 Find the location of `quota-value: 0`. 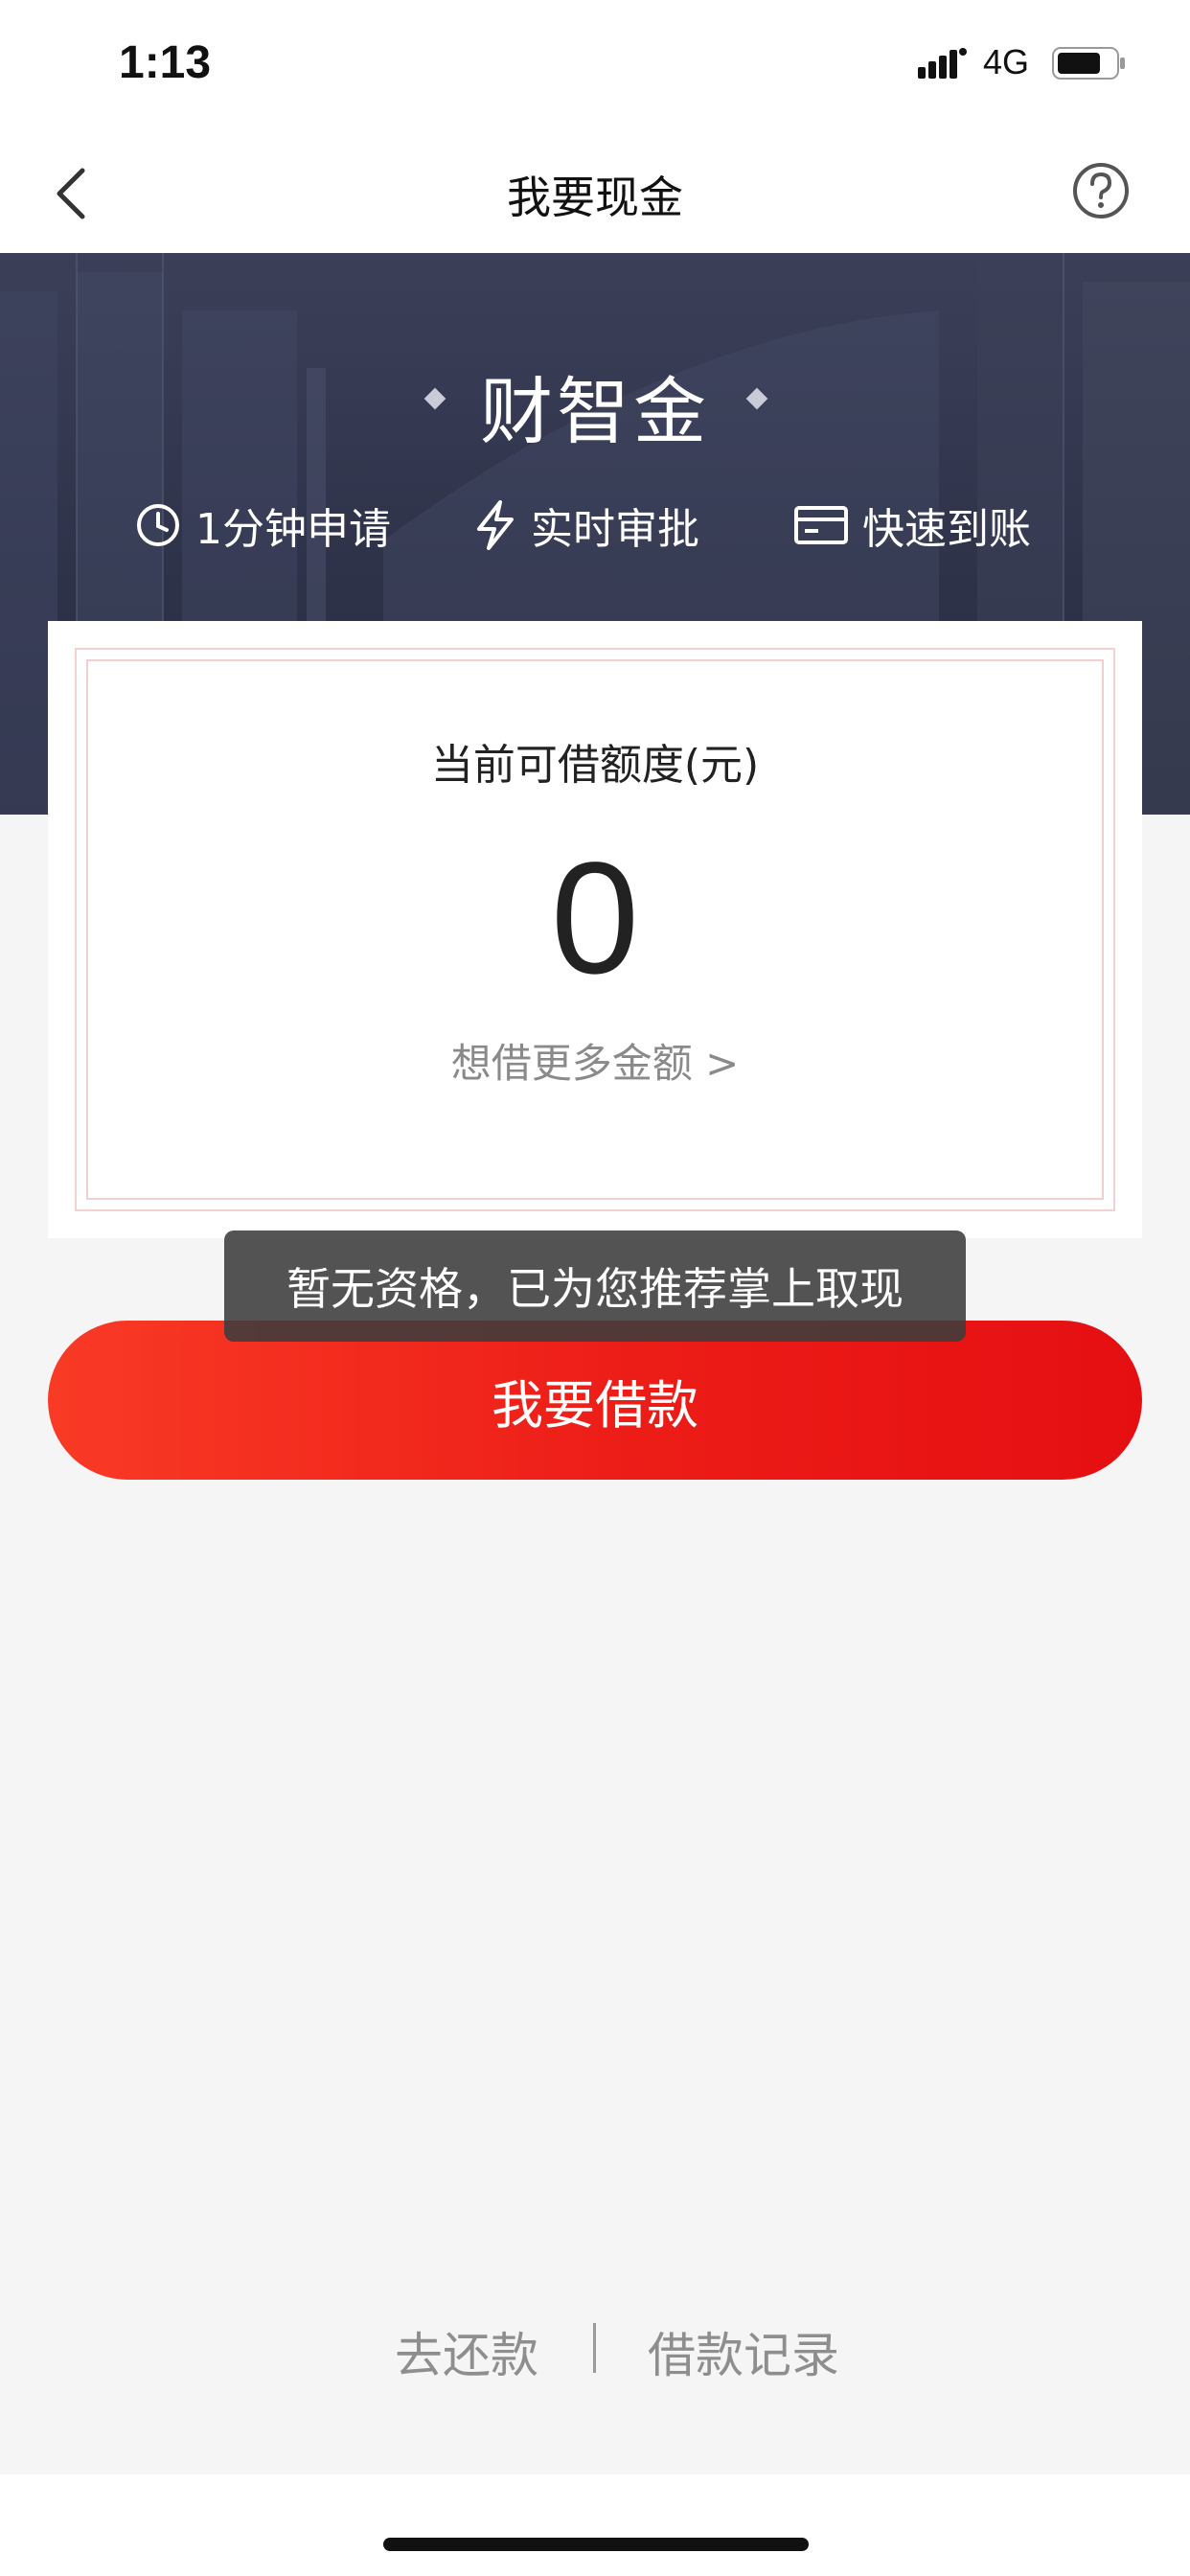

quota-value: 0 is located at coordinates (595, 918).